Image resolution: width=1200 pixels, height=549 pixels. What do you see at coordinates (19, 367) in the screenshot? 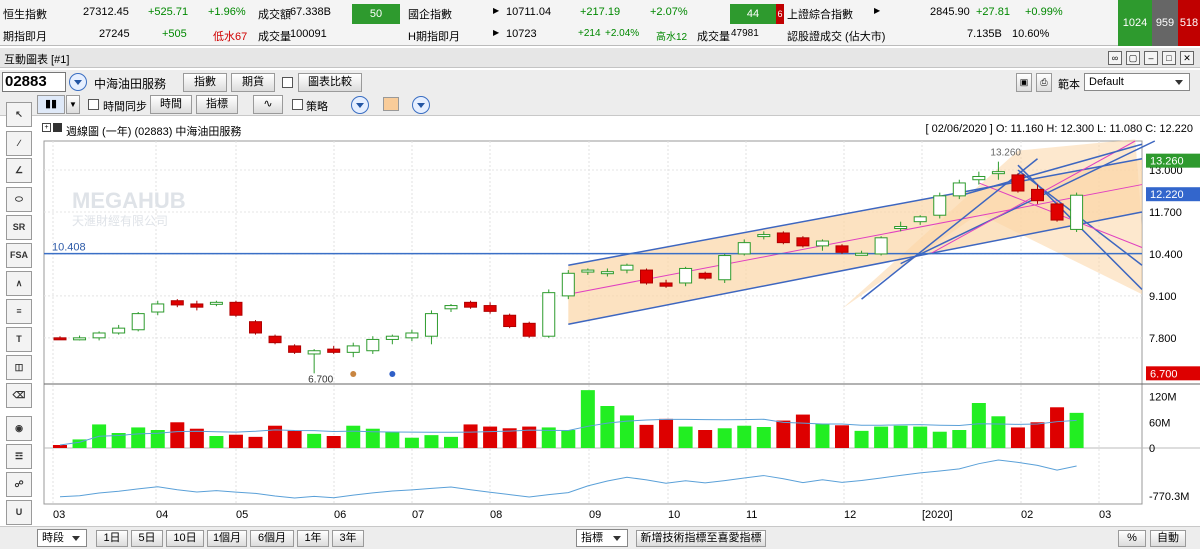
I see `cycle-tool-icon: ◫` at bounding box center [19, 367].